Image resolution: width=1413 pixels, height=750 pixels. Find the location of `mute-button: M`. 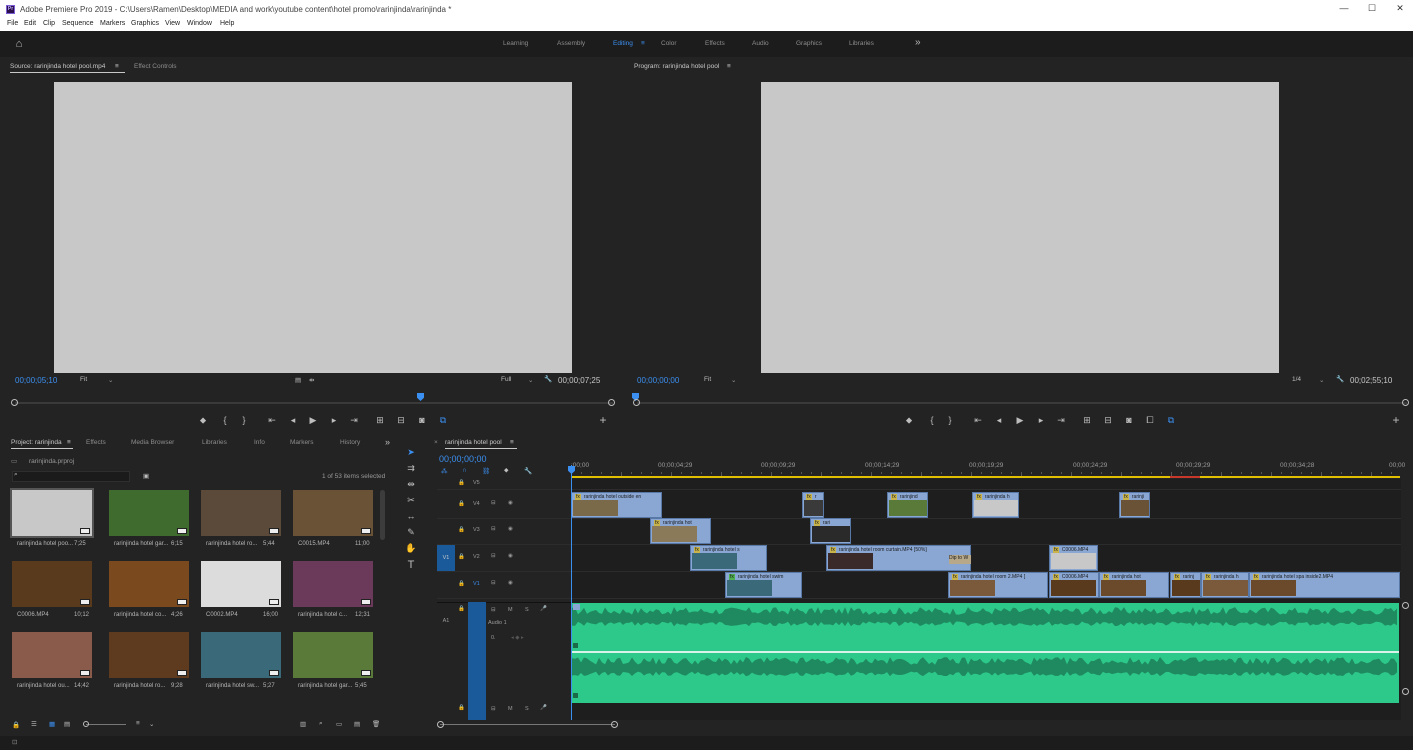

mute-button: M is located at coordinates (510, 610).